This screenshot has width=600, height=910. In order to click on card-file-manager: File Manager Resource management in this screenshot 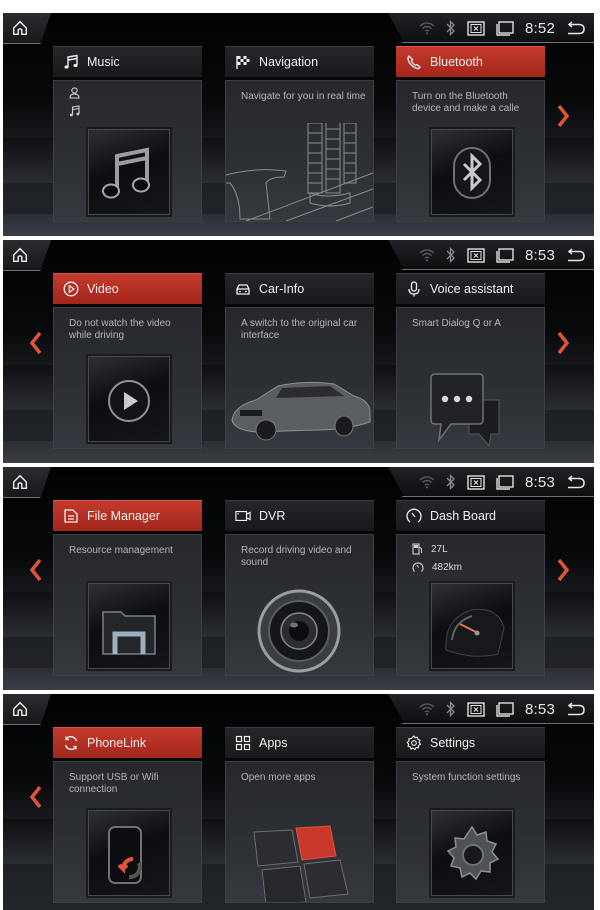, I will do `click(127, 588)`.